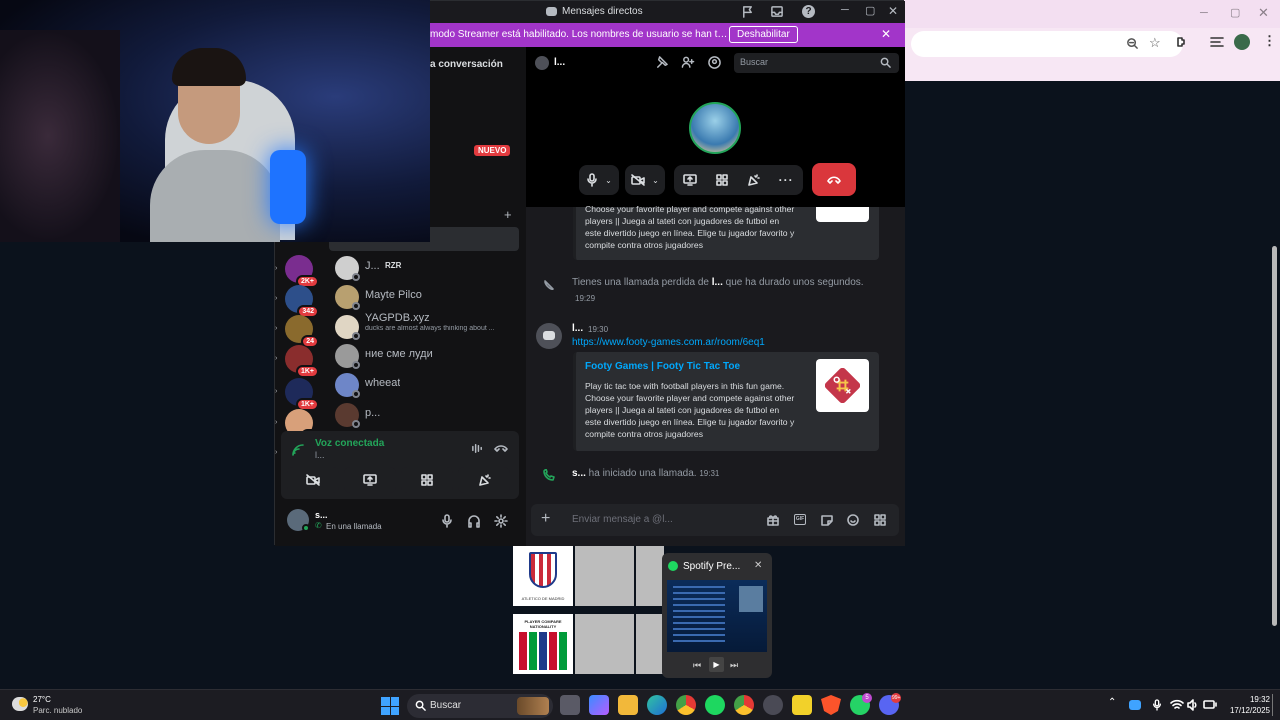 The width and height of the screenshot is (1280, 720). I want to click on apps-icon, so click(880, 520).